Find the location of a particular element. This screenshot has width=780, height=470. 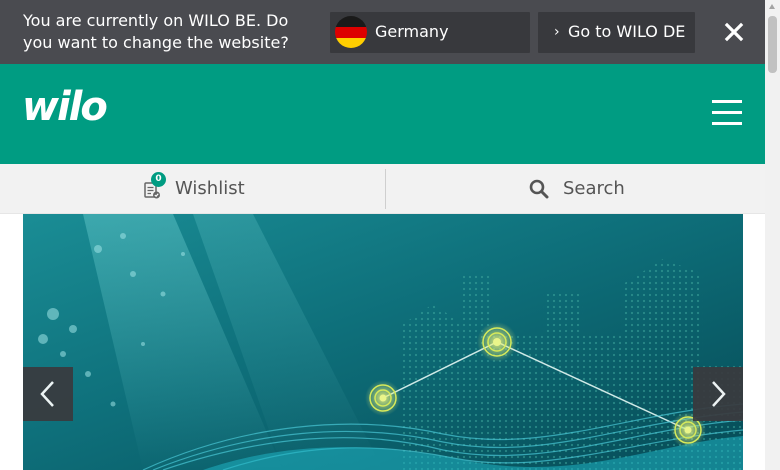

country-select-label: Germany is located at coordinates (412, 31).